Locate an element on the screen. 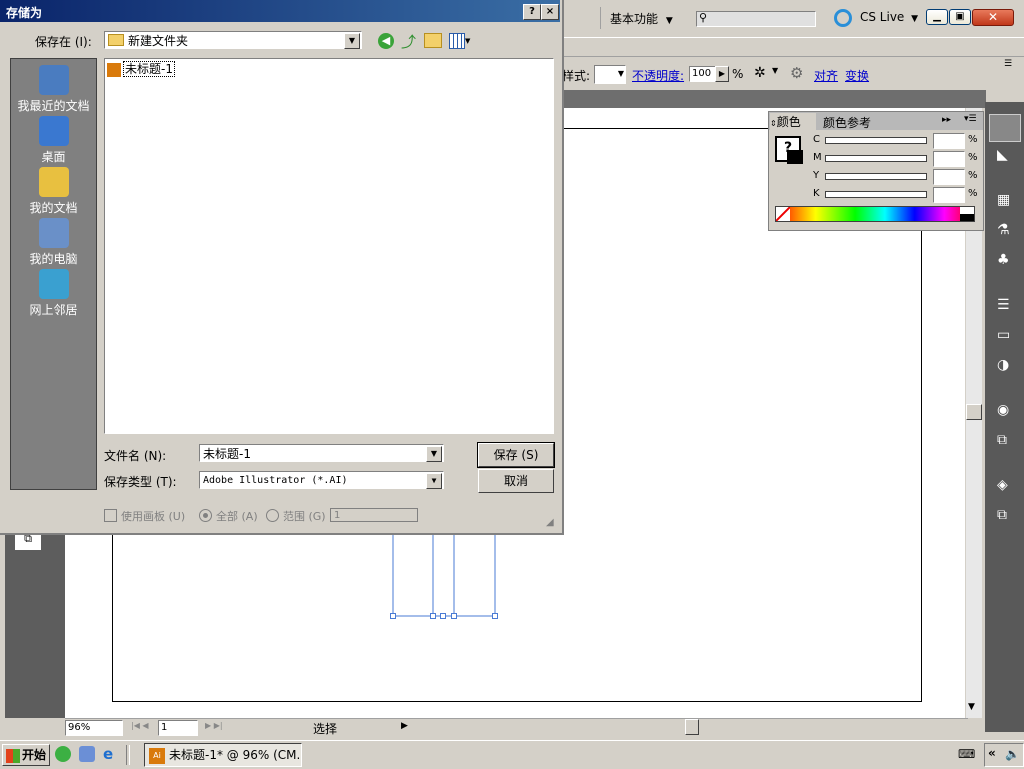  tray-expand-icon: « is located at coordinates (992, 753).